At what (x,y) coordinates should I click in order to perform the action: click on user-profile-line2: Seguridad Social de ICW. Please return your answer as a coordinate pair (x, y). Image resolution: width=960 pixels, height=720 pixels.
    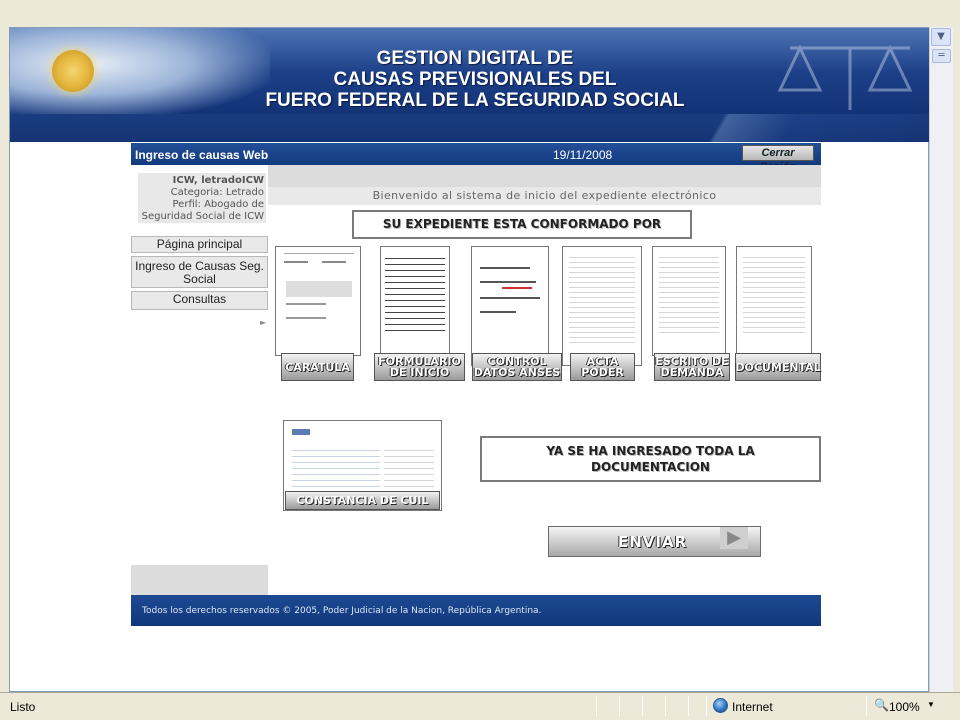
    Looking at the image, I should click on (202, 216).